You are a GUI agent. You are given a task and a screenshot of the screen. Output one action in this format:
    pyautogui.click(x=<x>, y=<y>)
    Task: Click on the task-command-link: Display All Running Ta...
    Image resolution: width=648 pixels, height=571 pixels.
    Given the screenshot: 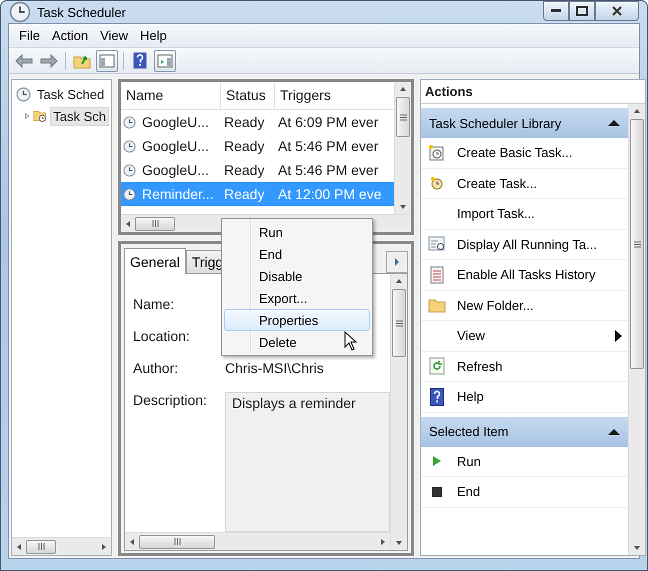 What is the action you would take?
    pyautogui.click(x=524, y=245)
    